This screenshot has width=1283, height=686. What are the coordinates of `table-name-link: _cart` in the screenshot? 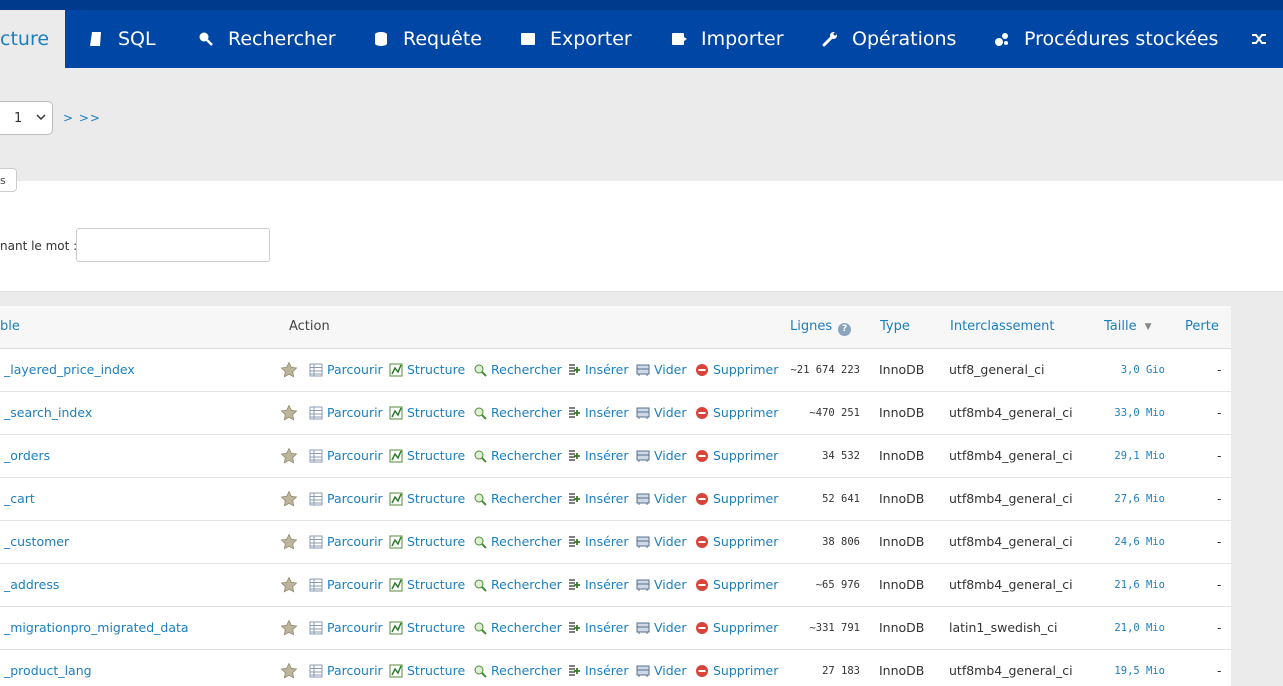 It's located at (19, 498).